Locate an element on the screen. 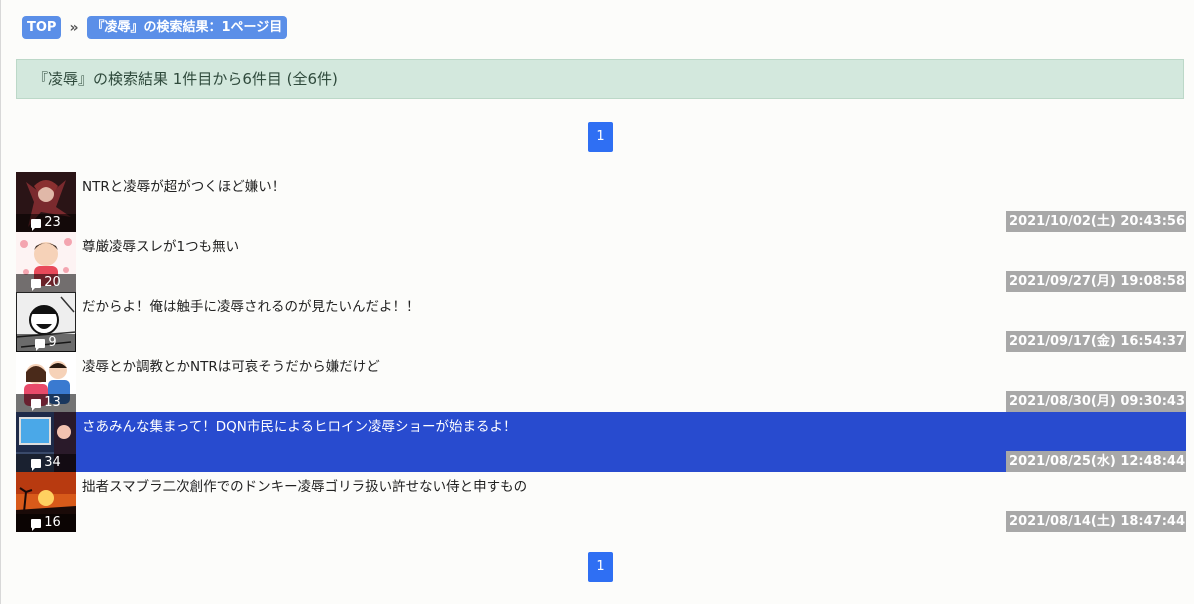  pagination-bottom: 1 is located at coordinates (600, 567).